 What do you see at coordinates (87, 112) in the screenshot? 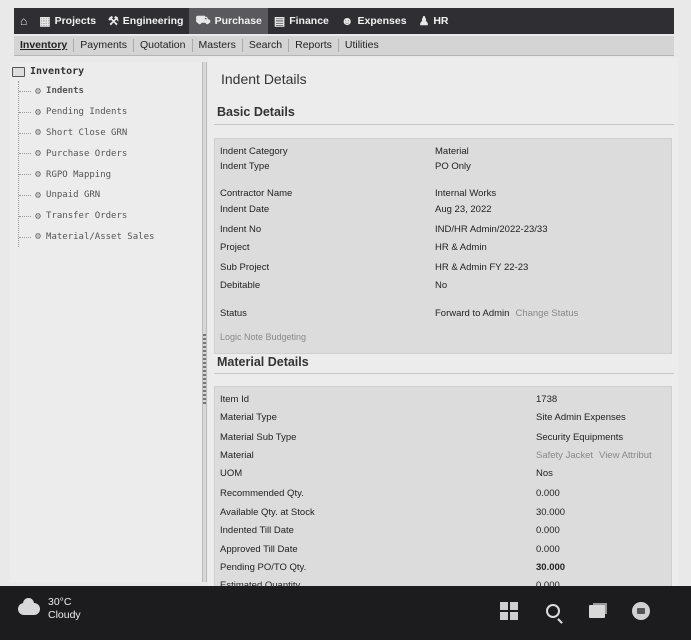
I see `sidebar-item-label: Pending Indents` at bounding box center [87, 112].